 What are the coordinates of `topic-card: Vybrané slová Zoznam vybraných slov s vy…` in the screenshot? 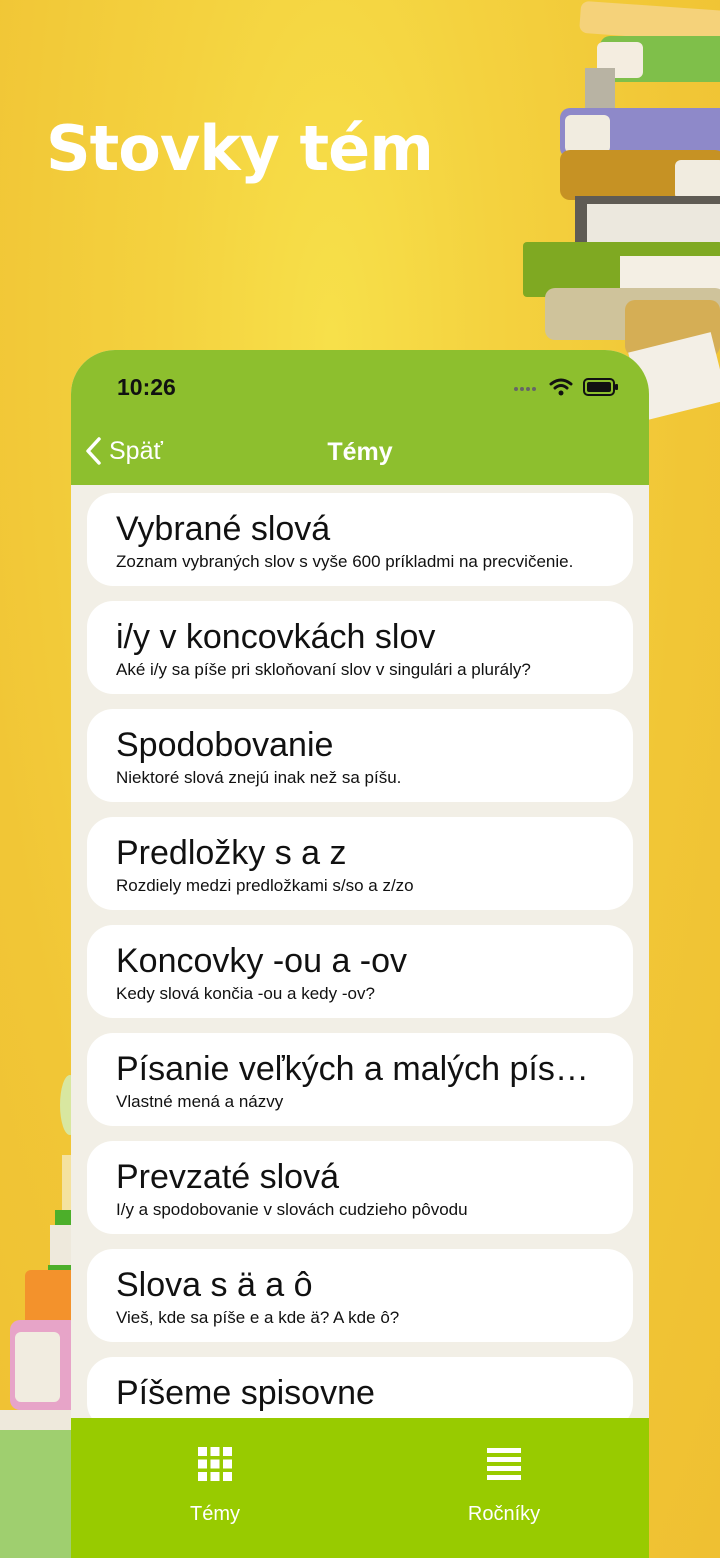 It's located at (360, 539).